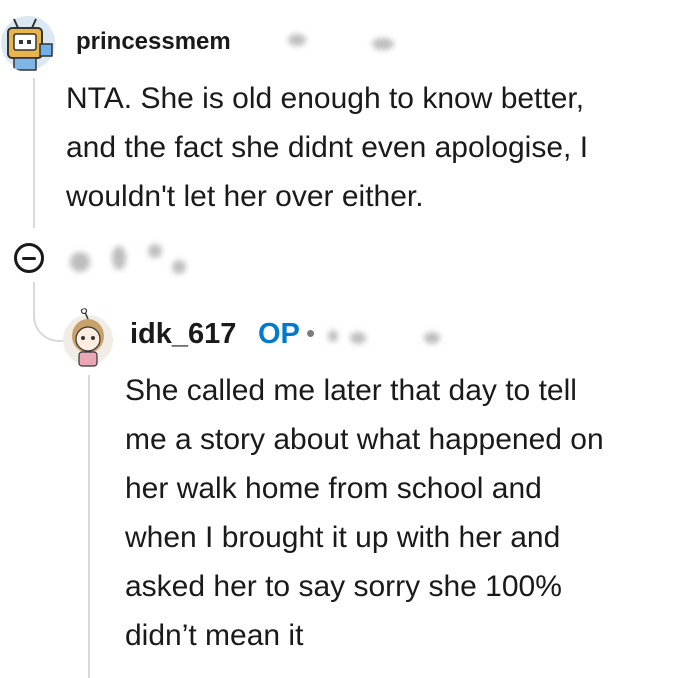  What do you see at coordinates (343, 537) in the screenshot?
I see `reply-body-line: when I brought it up with her and` at bounding box center [343, 537].